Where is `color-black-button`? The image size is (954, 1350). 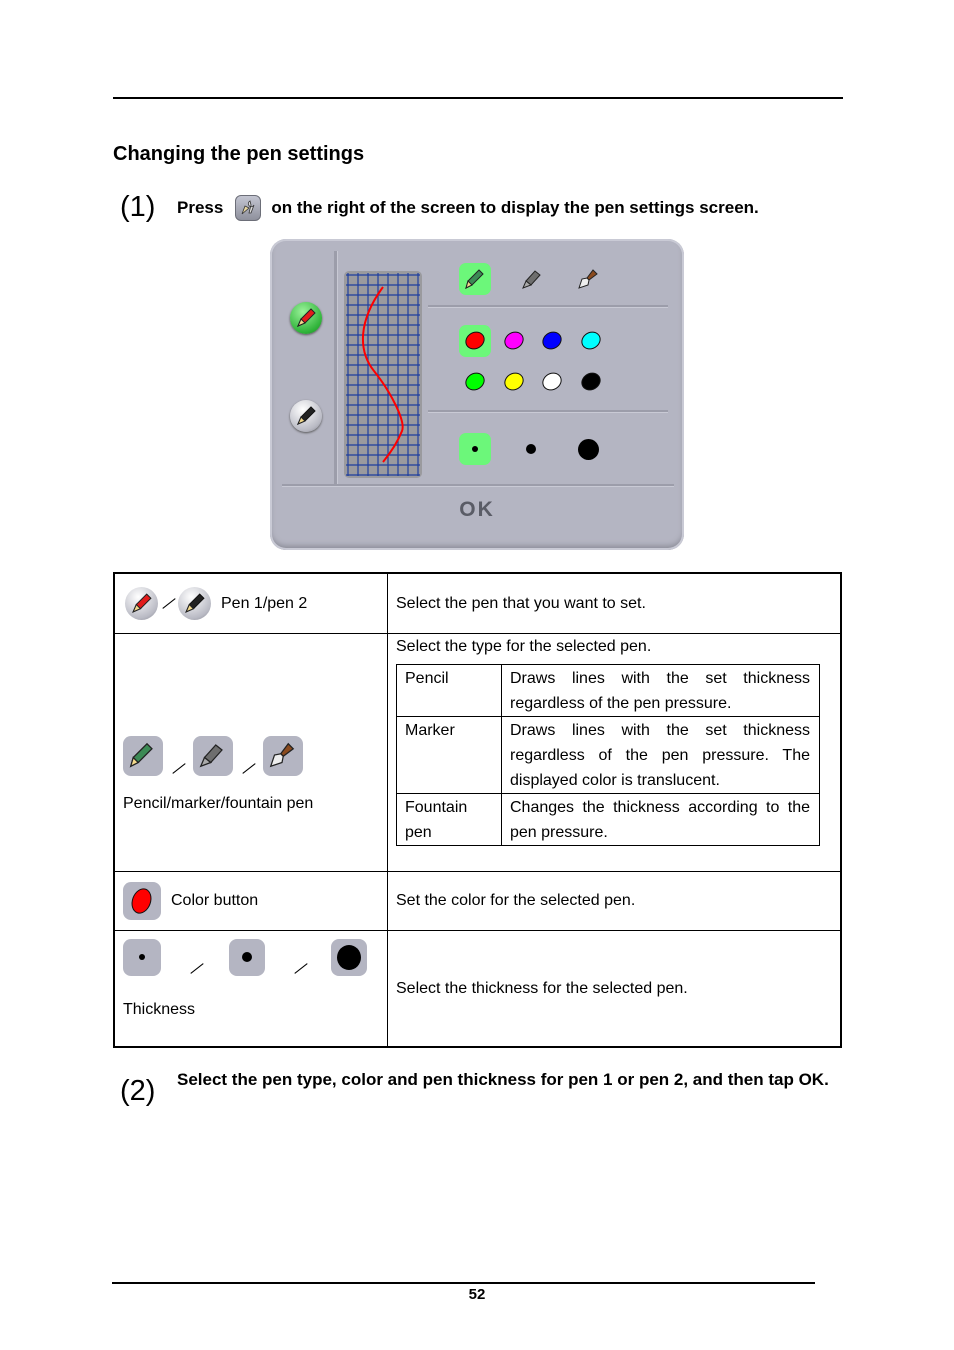 color-black-button is located at coordinates (591, 382).